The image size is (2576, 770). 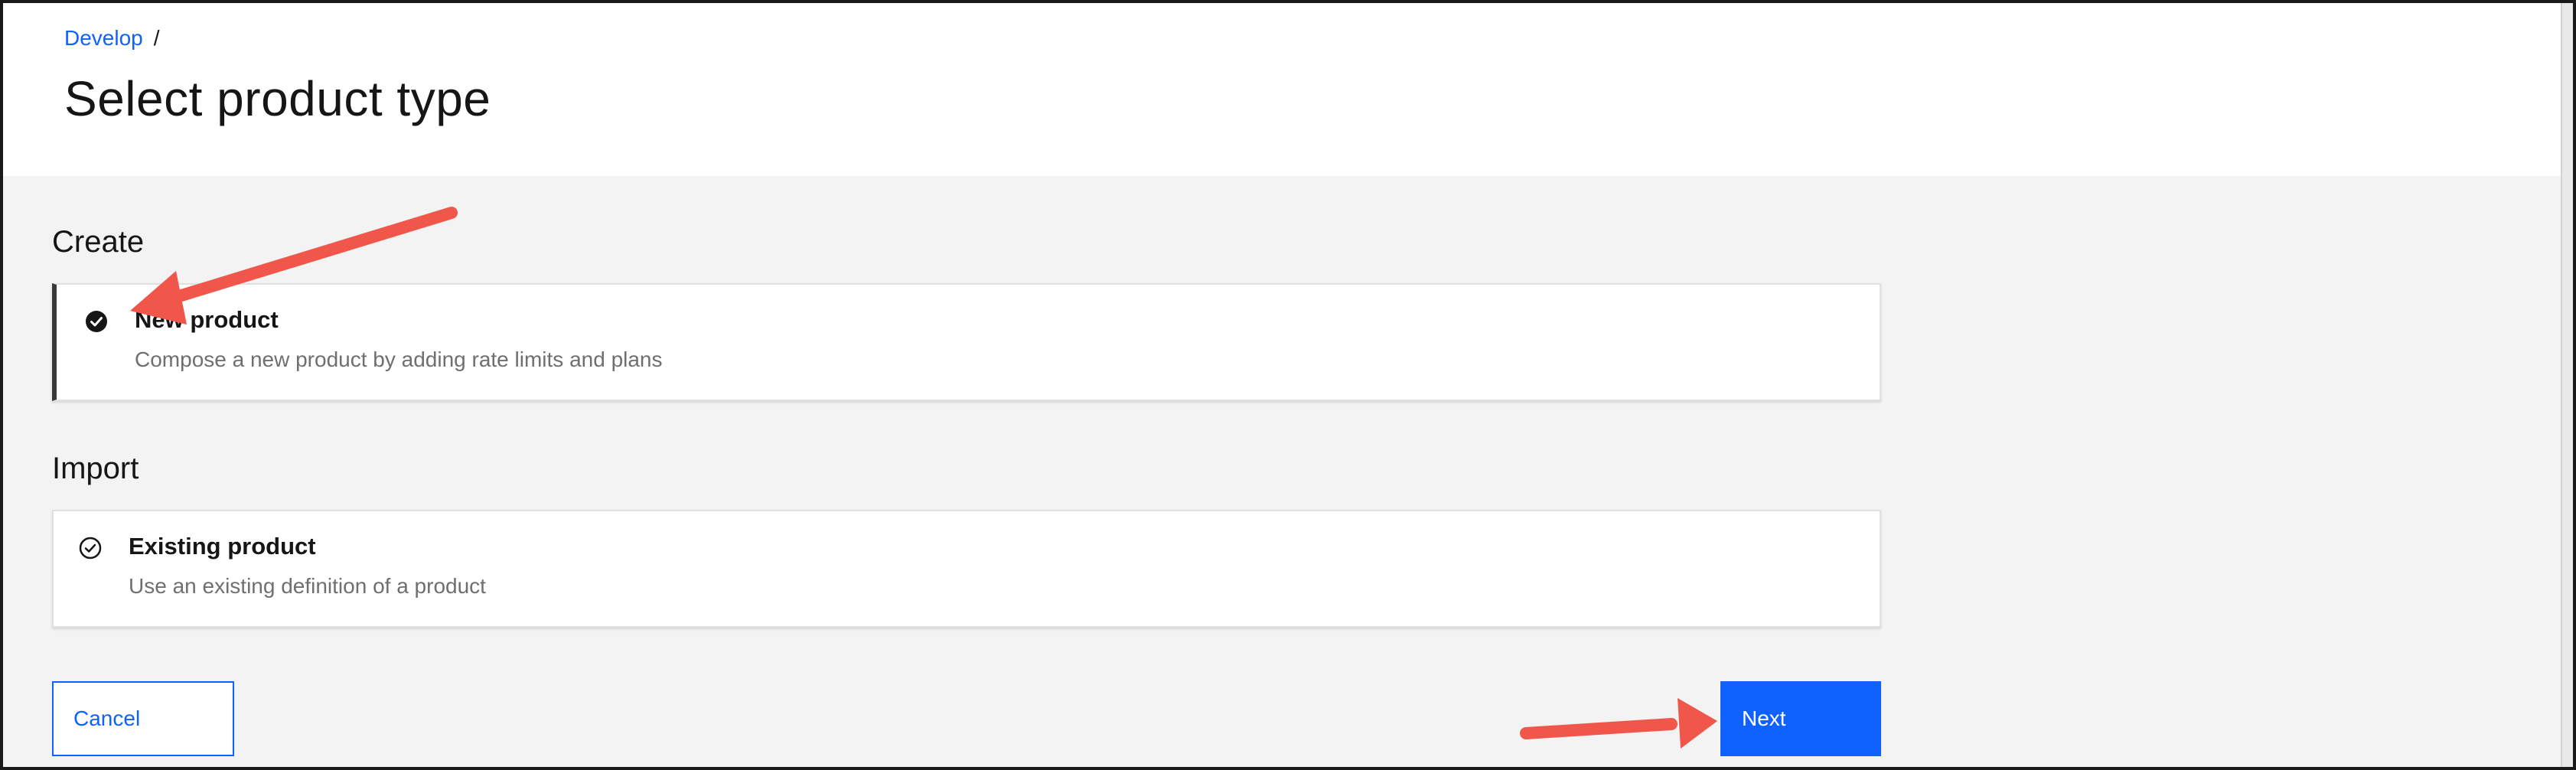 What do you see at coordinates (277, 99) in the screenshot?
I see `page-title: Select product type` at bounding box center [277, 99].